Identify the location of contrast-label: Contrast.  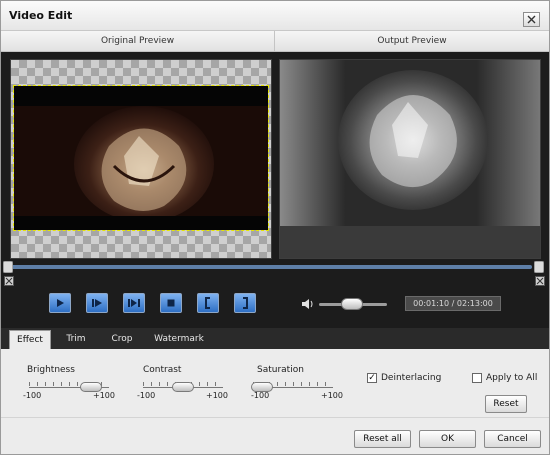
(162, 370).